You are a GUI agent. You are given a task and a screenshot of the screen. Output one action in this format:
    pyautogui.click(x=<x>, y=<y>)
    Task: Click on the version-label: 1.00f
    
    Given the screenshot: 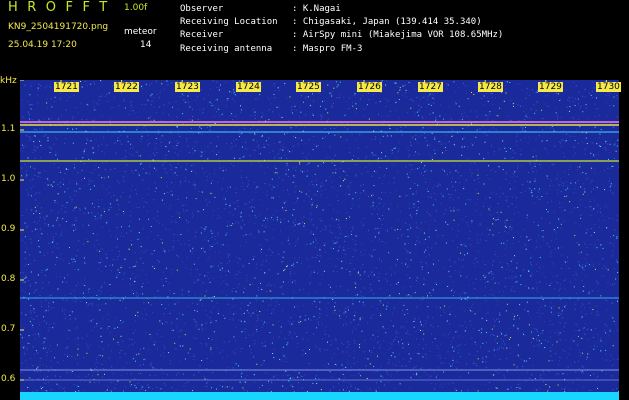 What is the action you would take?
    pyautogui.click(x=136, y=8)
    